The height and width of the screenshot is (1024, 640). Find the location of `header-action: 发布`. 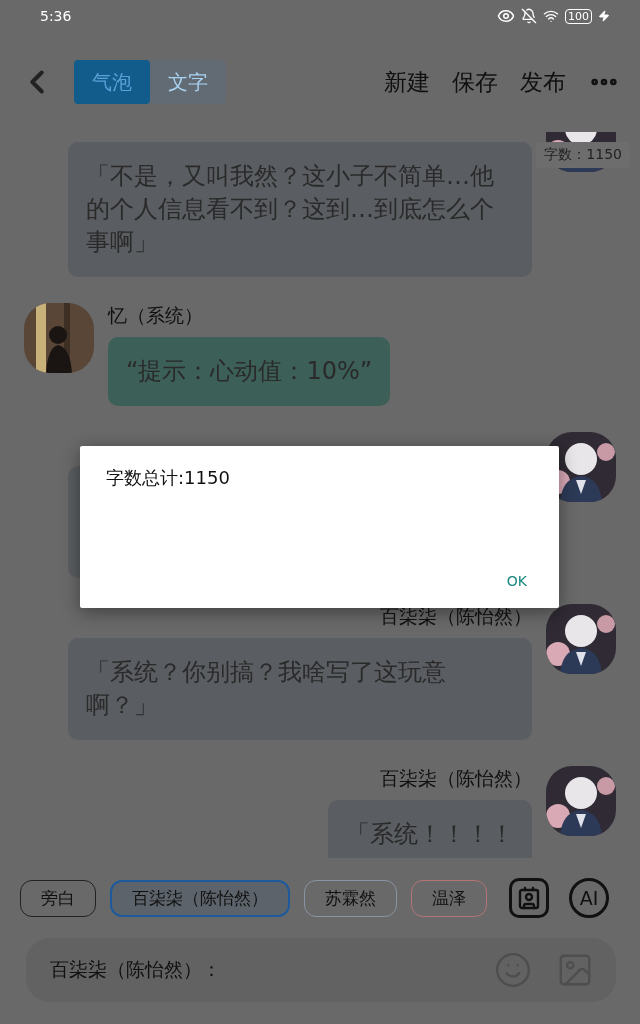

header-action: 发布 is located at coordinates (543, 82).